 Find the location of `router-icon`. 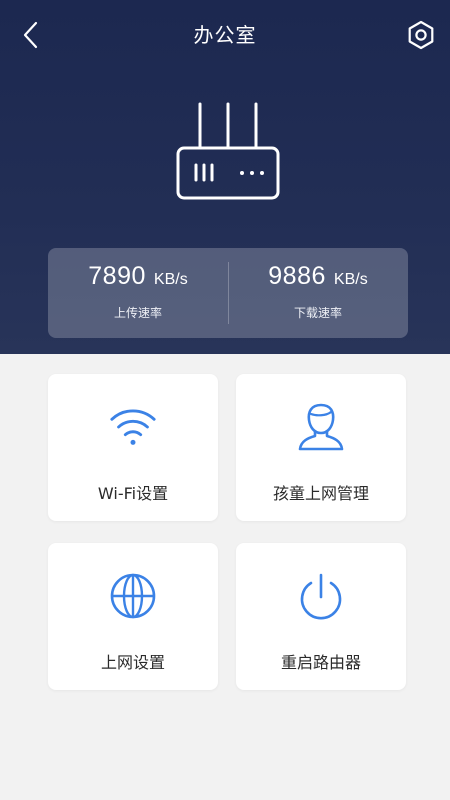

router-icon is located at coordinates (228, 151).